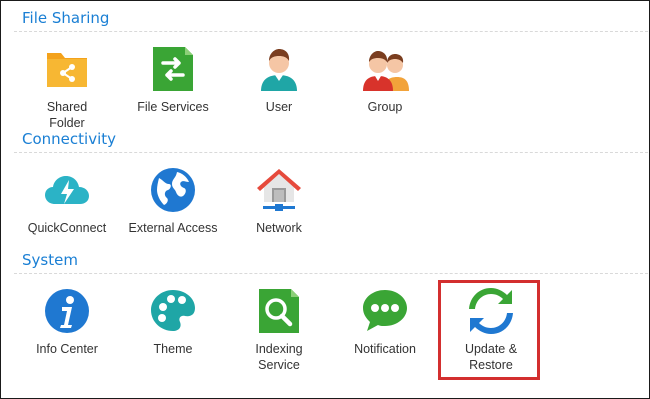  What do you see at coordinates (385, 310) in the screenshot?
I see `notification-icon` at bounding box center [385, 310].